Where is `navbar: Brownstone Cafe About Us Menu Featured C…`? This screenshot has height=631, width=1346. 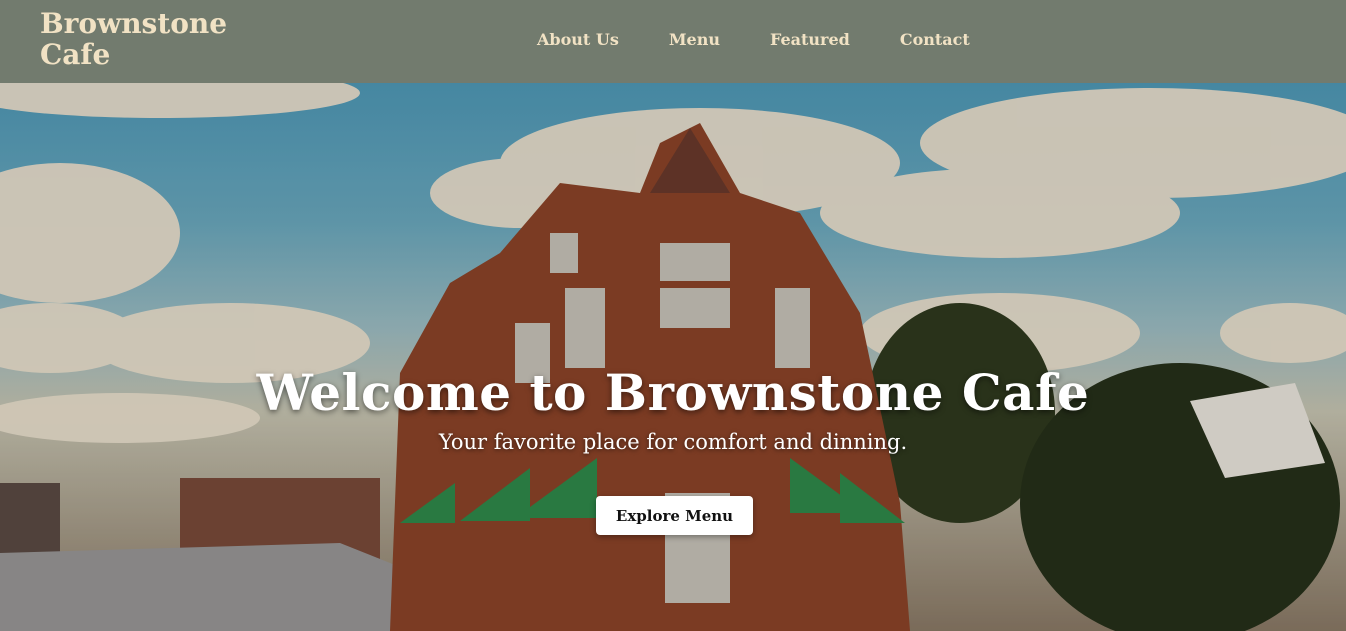 navbar: Brownstone Cafe About Us Menu Featured C… is located at coordinates (673, 41).